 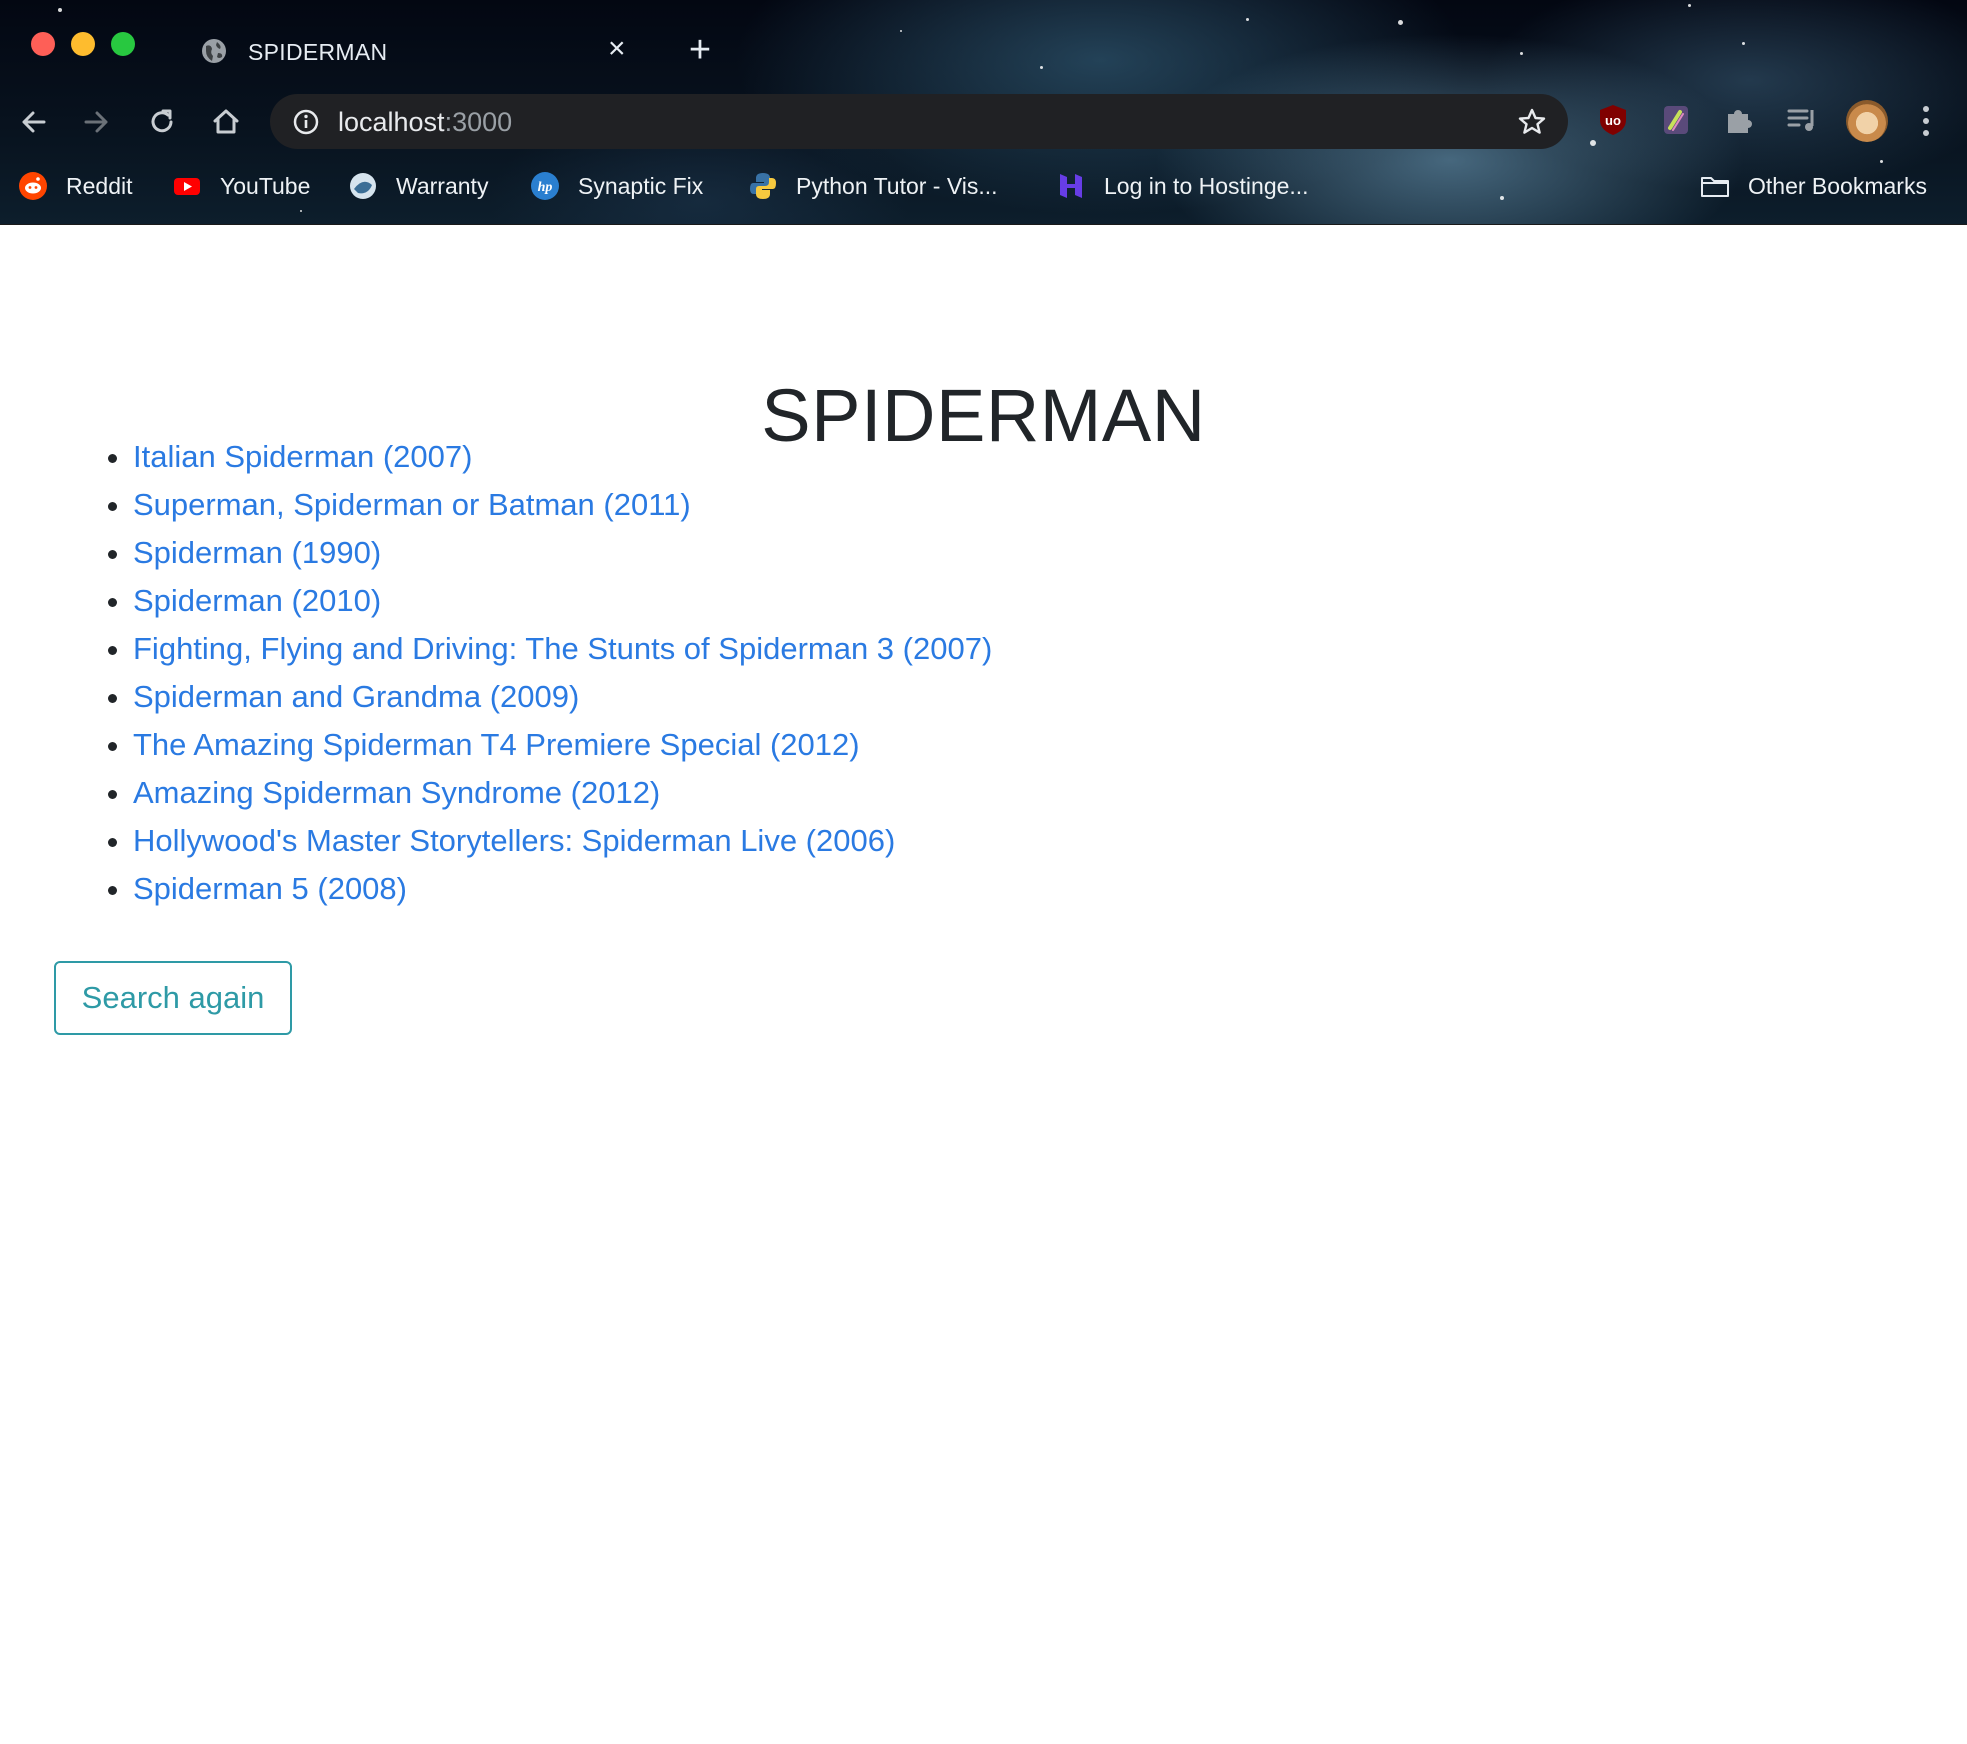 I want to click on globe-icon, so click(x=214, y=51).